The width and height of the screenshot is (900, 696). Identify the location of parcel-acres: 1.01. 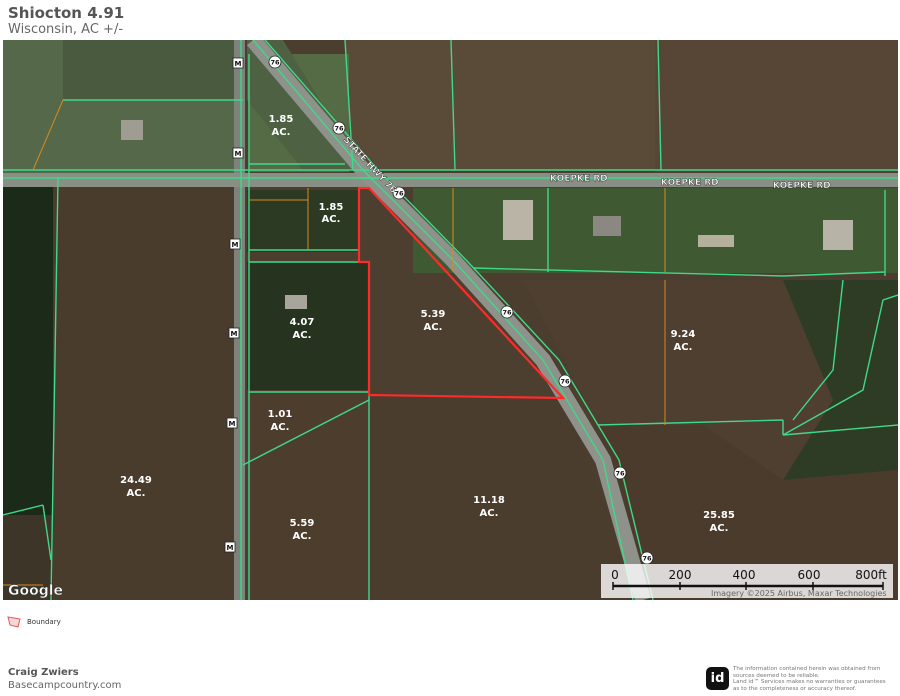
(280, 414).